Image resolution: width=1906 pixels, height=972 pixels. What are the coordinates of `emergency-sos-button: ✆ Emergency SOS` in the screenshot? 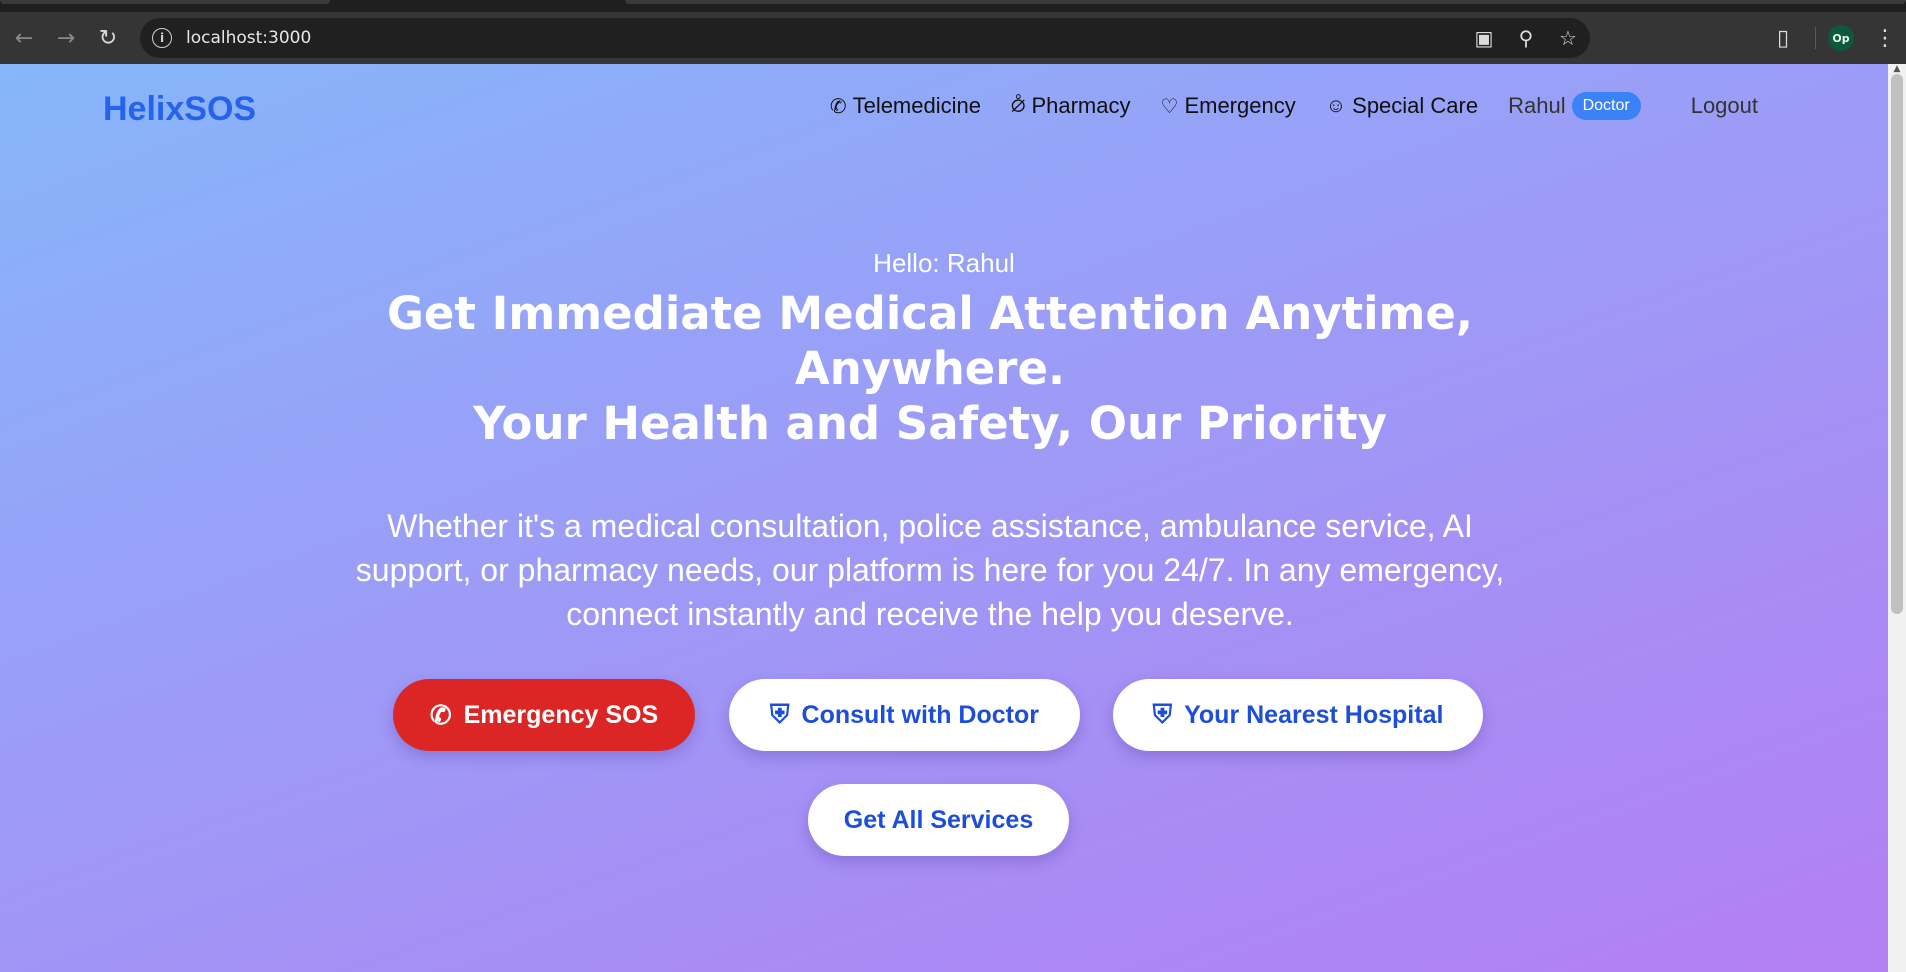 It's located at (544, 715).